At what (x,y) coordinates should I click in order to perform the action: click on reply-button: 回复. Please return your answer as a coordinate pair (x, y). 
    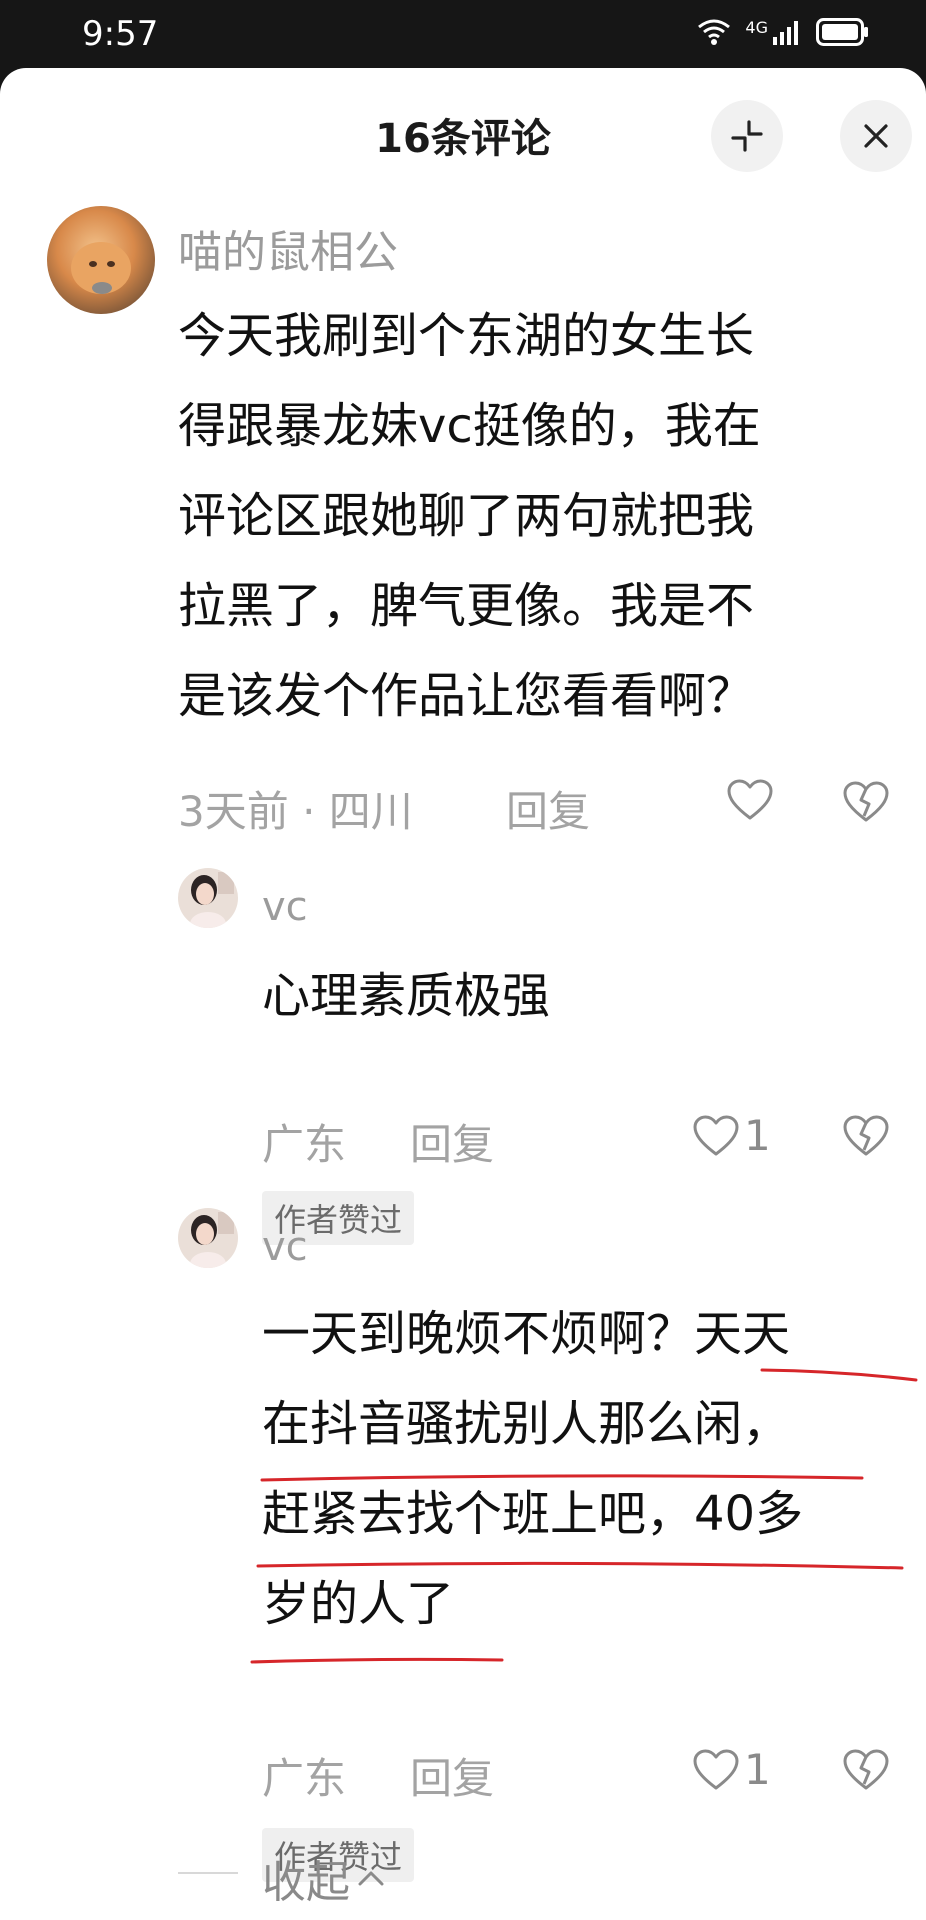
    Looking at the image, I should click on (452, 1775).